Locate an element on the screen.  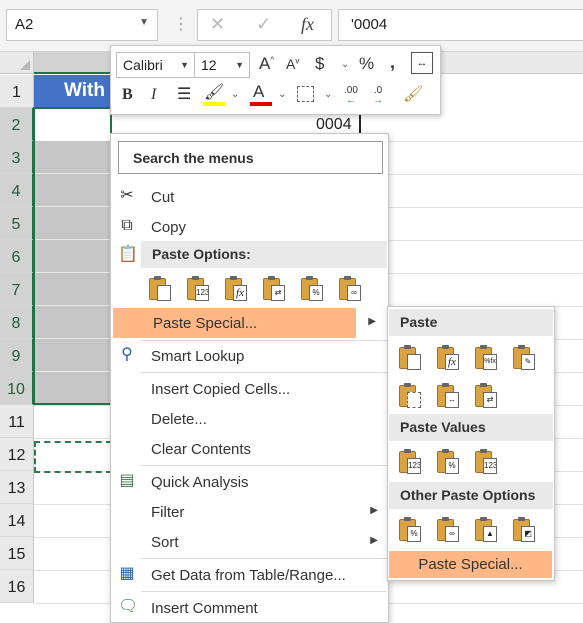
font-size-select: 12 ▼ is located at coordinates (222, 65).